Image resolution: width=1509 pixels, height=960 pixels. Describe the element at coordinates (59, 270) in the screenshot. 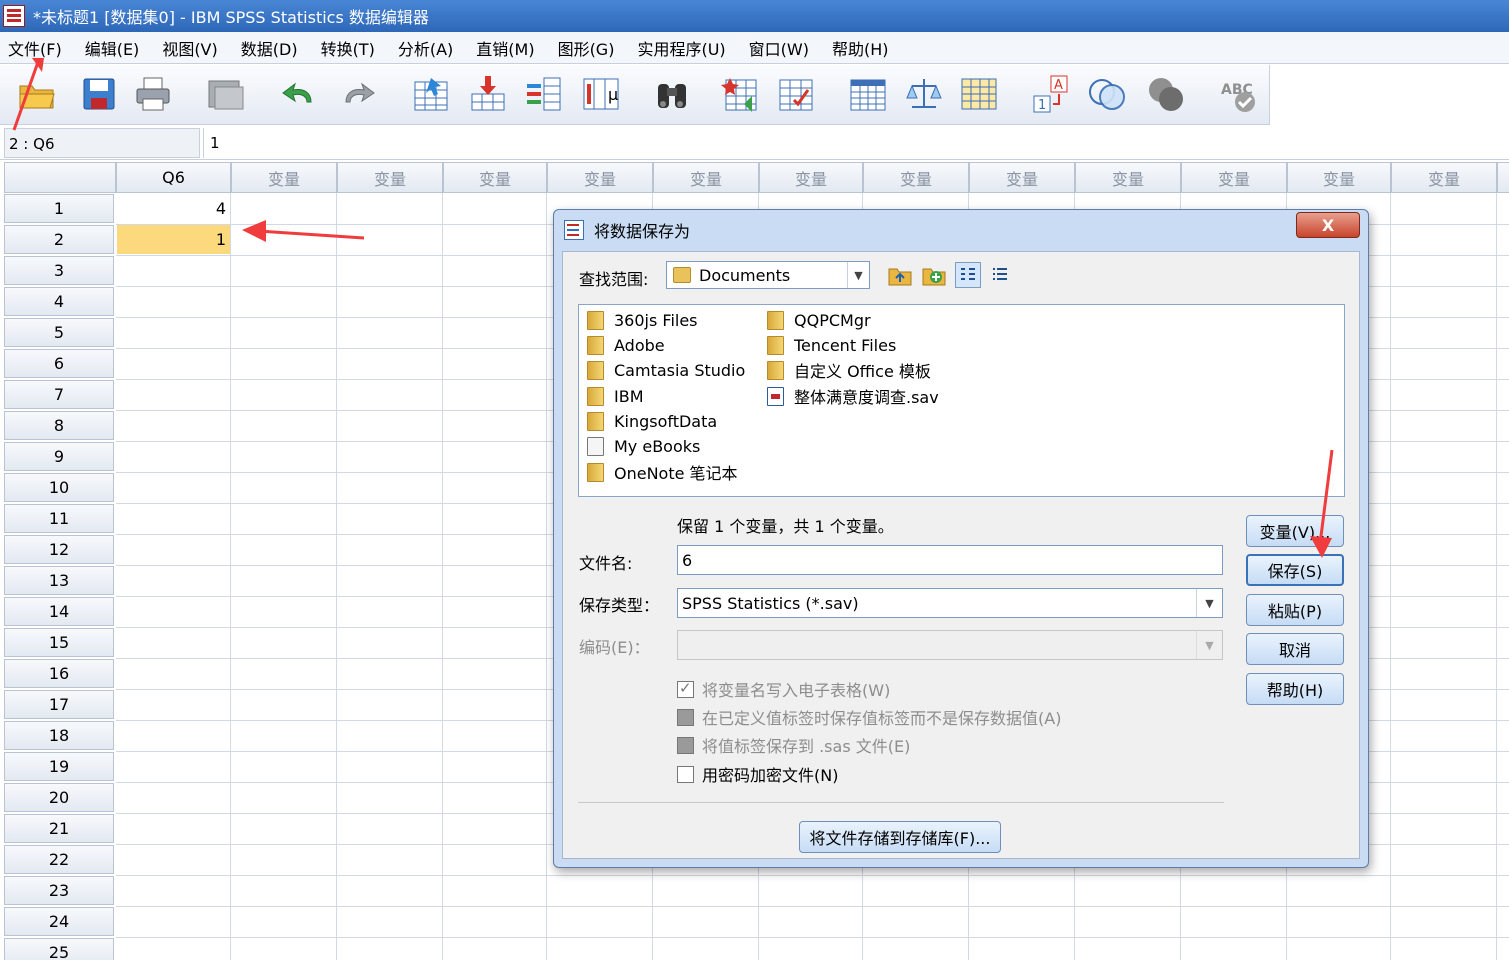

I see `row-header: 3` at that location.